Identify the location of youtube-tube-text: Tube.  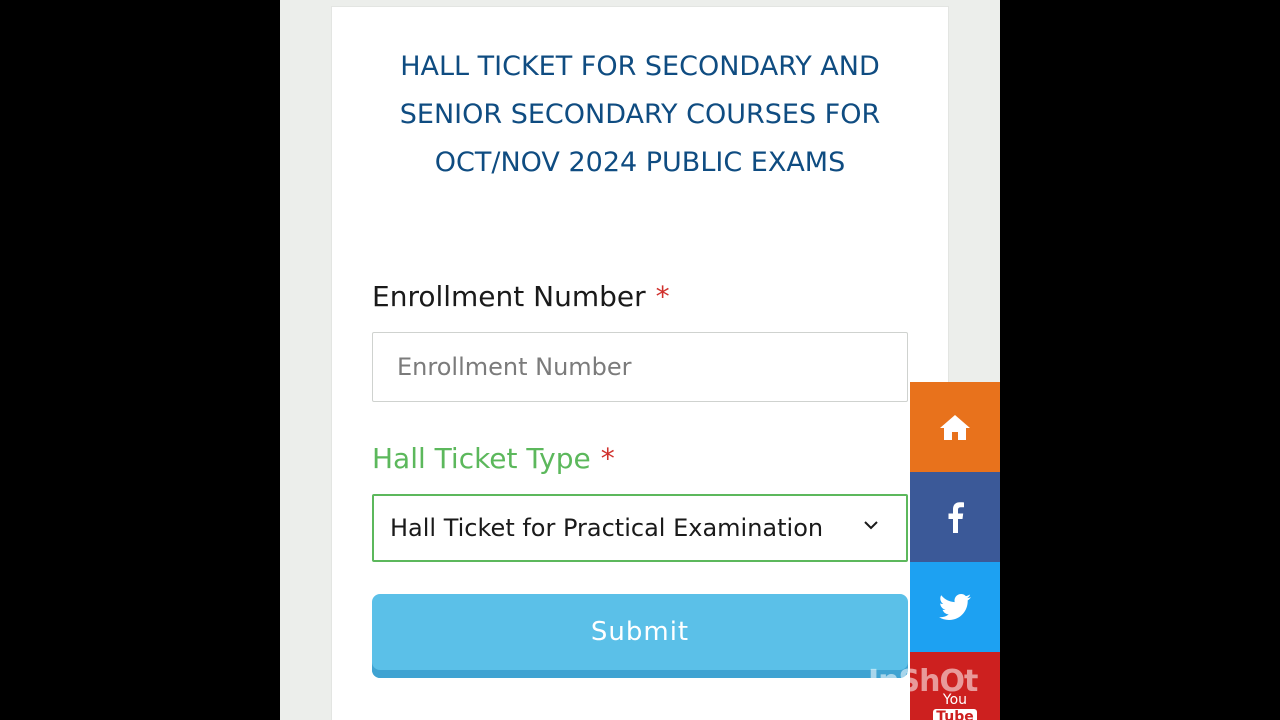
(955, 714).